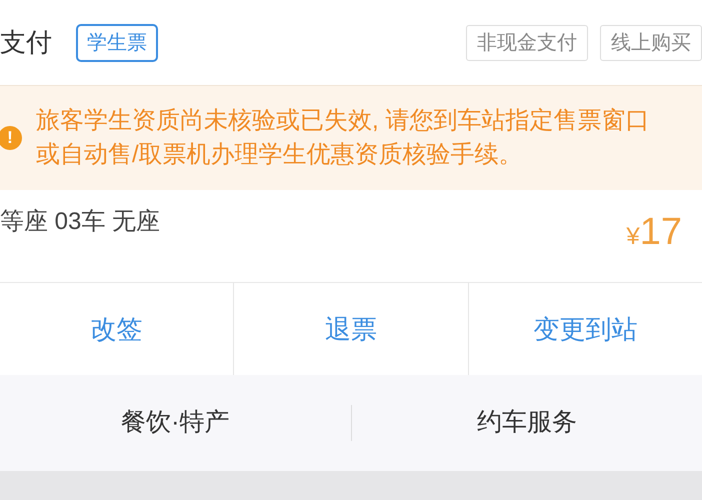 The height and width of the screenshot is (500, 702). Describe the element at coordinates (80, 222) in the screenshot. I see `seat-info: 等座 03车 无座` at that location.